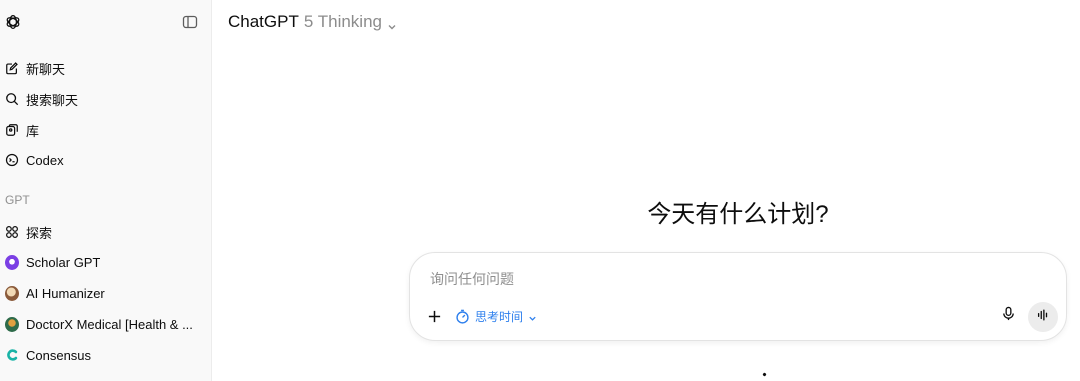 This screenshot has height=381, width=1080. I want to click on library-icon, so click(12, 130).